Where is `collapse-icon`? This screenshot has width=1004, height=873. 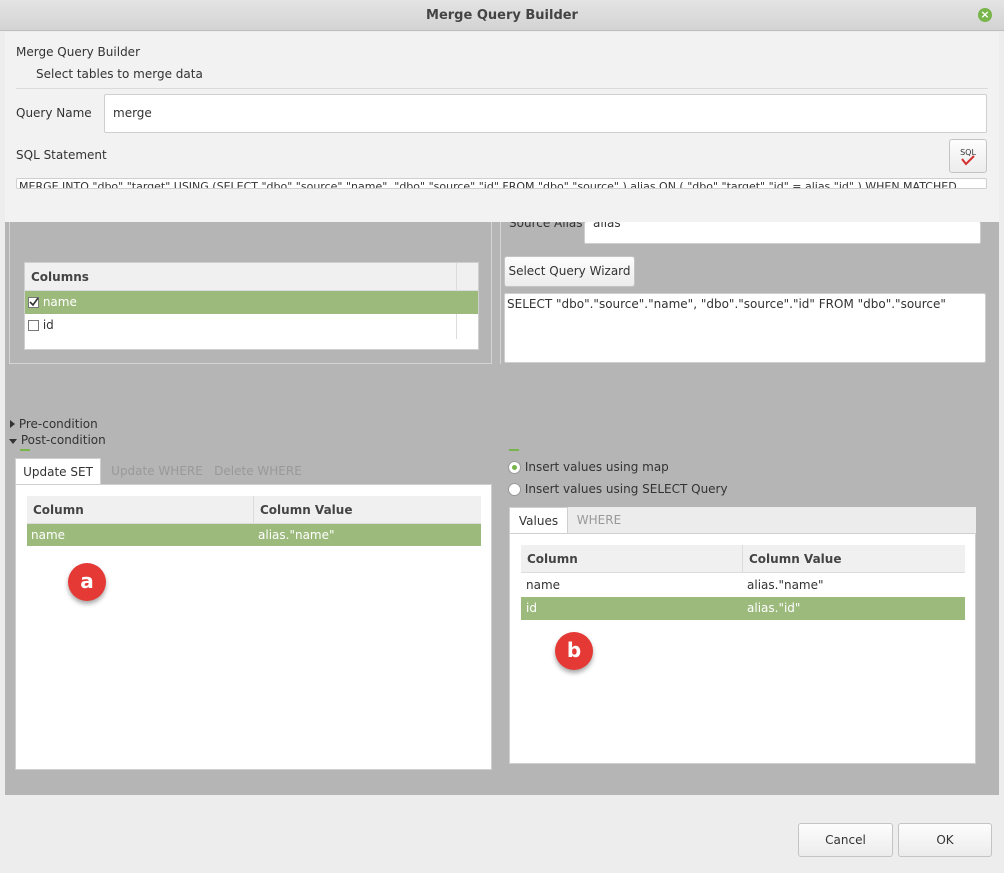
collapse-icon is located at coordinates (13, 441).